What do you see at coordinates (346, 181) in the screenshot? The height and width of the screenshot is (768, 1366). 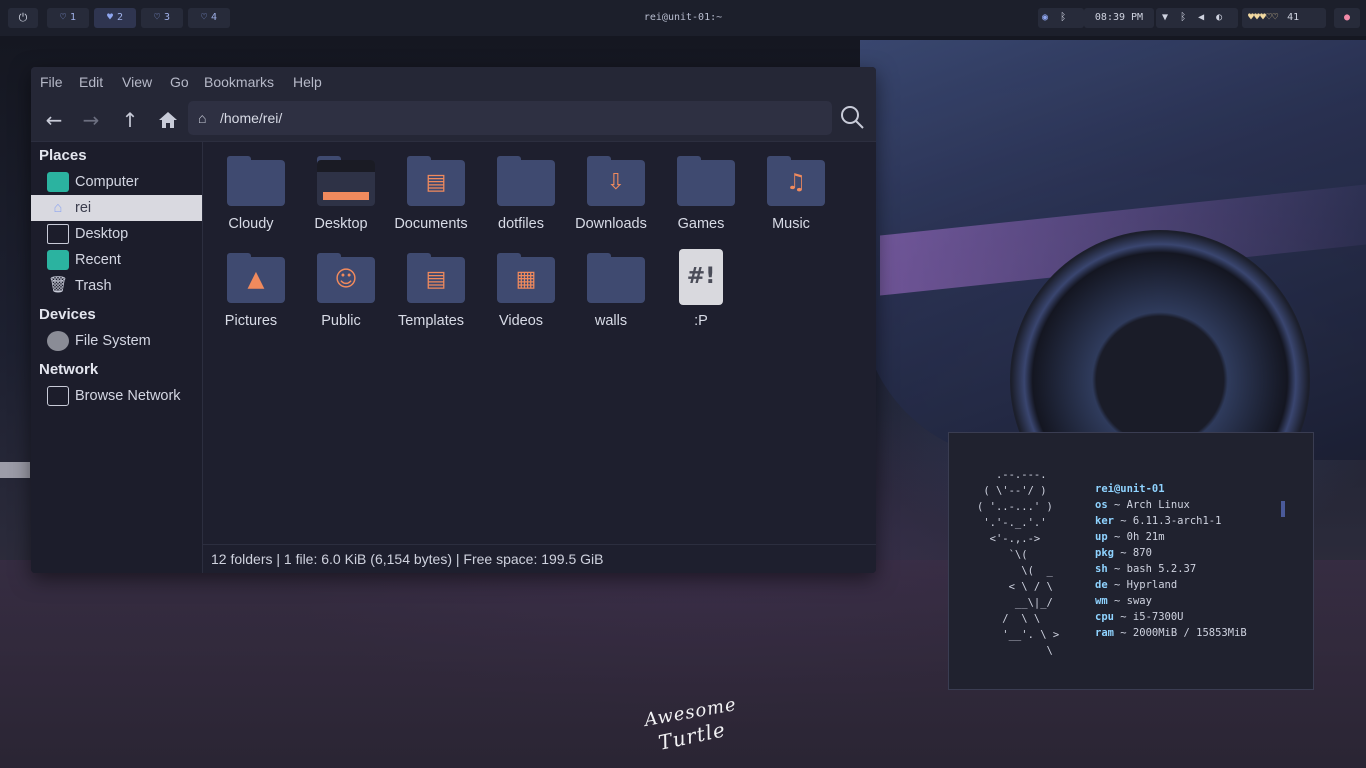 I see `desktop-folder-icon` at bounding box center [346, 181].